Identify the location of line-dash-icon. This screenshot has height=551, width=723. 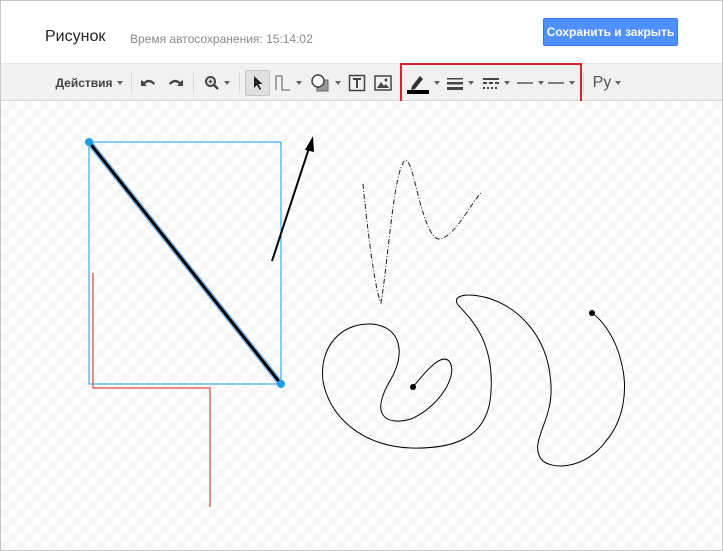
(491, 83).